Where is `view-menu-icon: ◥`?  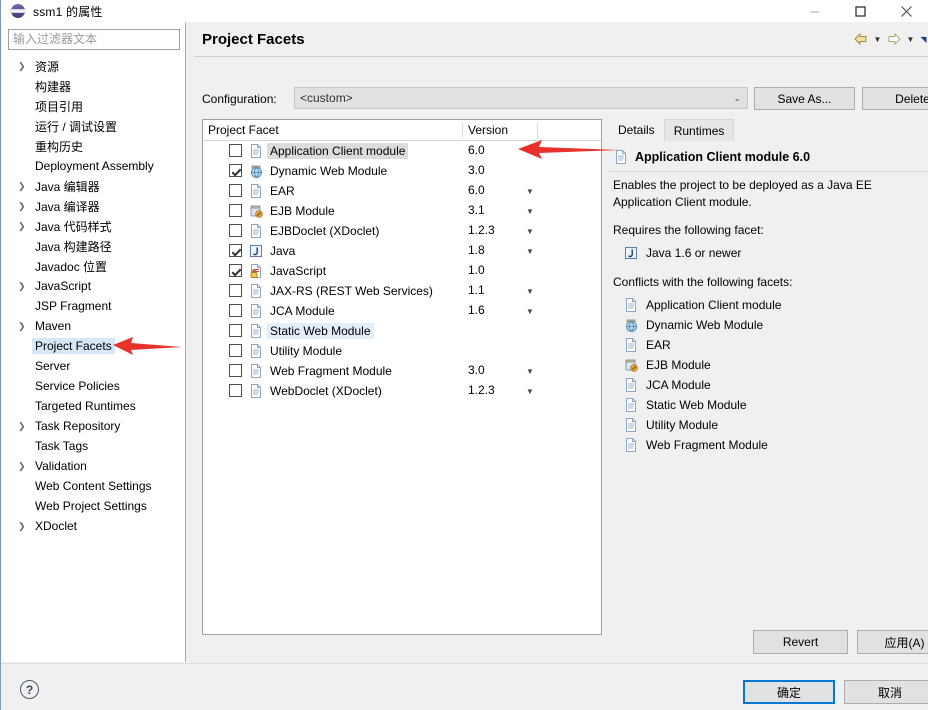 view-menu-icon: ◥ is located at coordinates (923, 39).